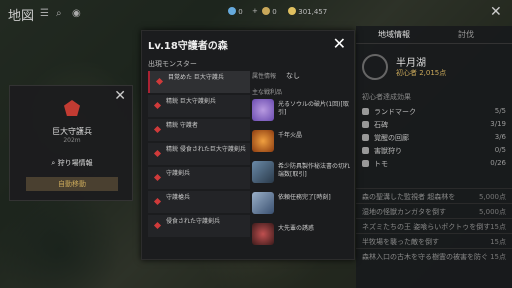 The height and width of the screenshot is (288, 512). I want to click on drop-item: 希少防具製作秘法書の切れ端数[取引], so click(302, 173).